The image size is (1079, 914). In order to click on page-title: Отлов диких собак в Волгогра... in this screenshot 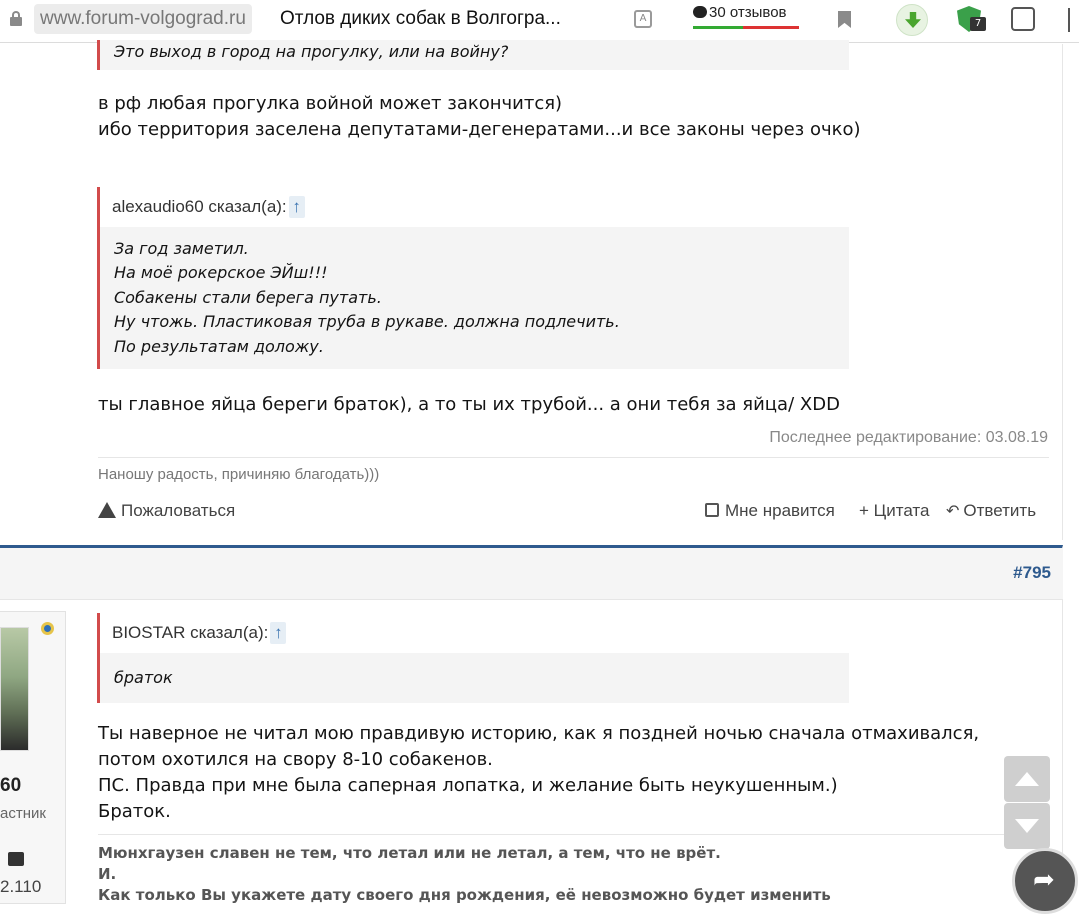, I will do `click(420, 18)`.